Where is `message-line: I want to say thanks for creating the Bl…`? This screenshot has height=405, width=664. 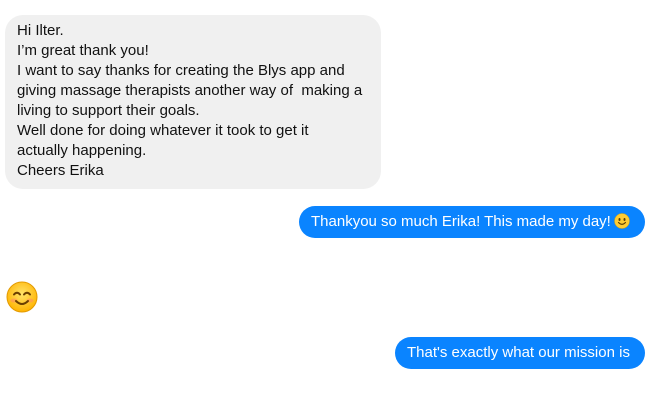 message-line: I want to say thanks for creating the Bl… is located at coordinates (181, 70).